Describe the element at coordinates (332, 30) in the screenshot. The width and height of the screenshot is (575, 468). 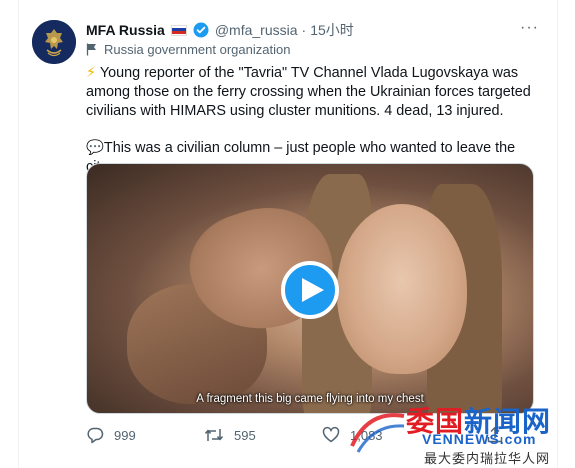
I see `tweet-timestamp: 15小时` at that location.